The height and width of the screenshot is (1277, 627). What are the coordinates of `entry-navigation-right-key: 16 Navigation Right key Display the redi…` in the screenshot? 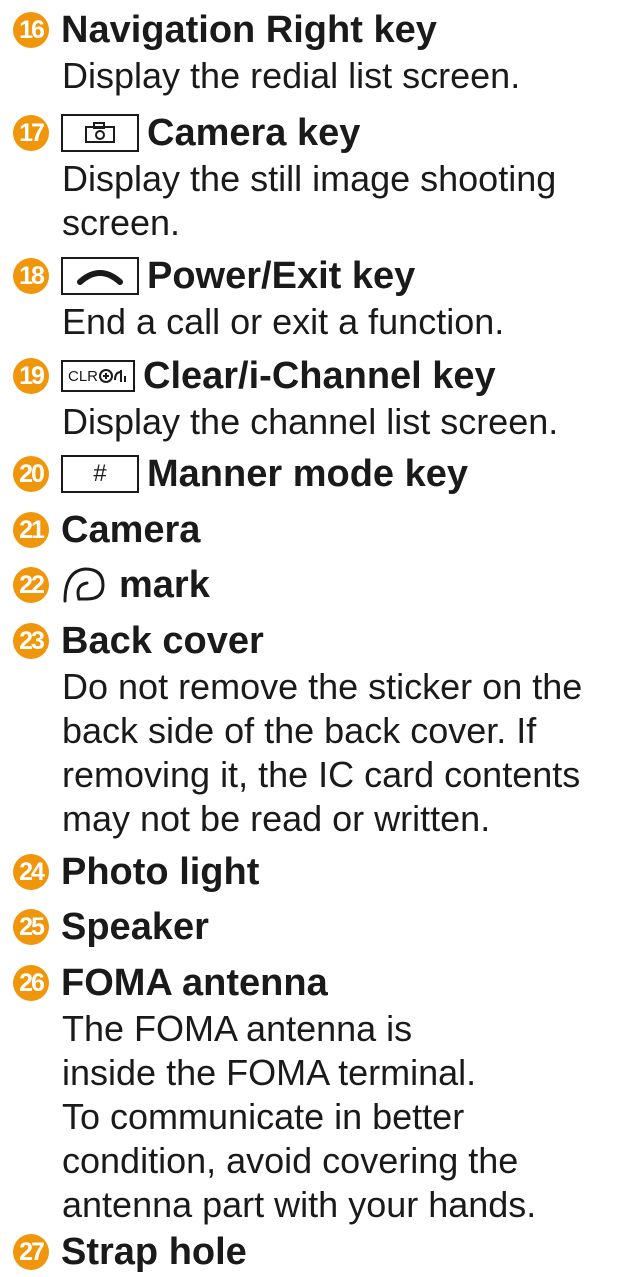 It's located at (318, 52).